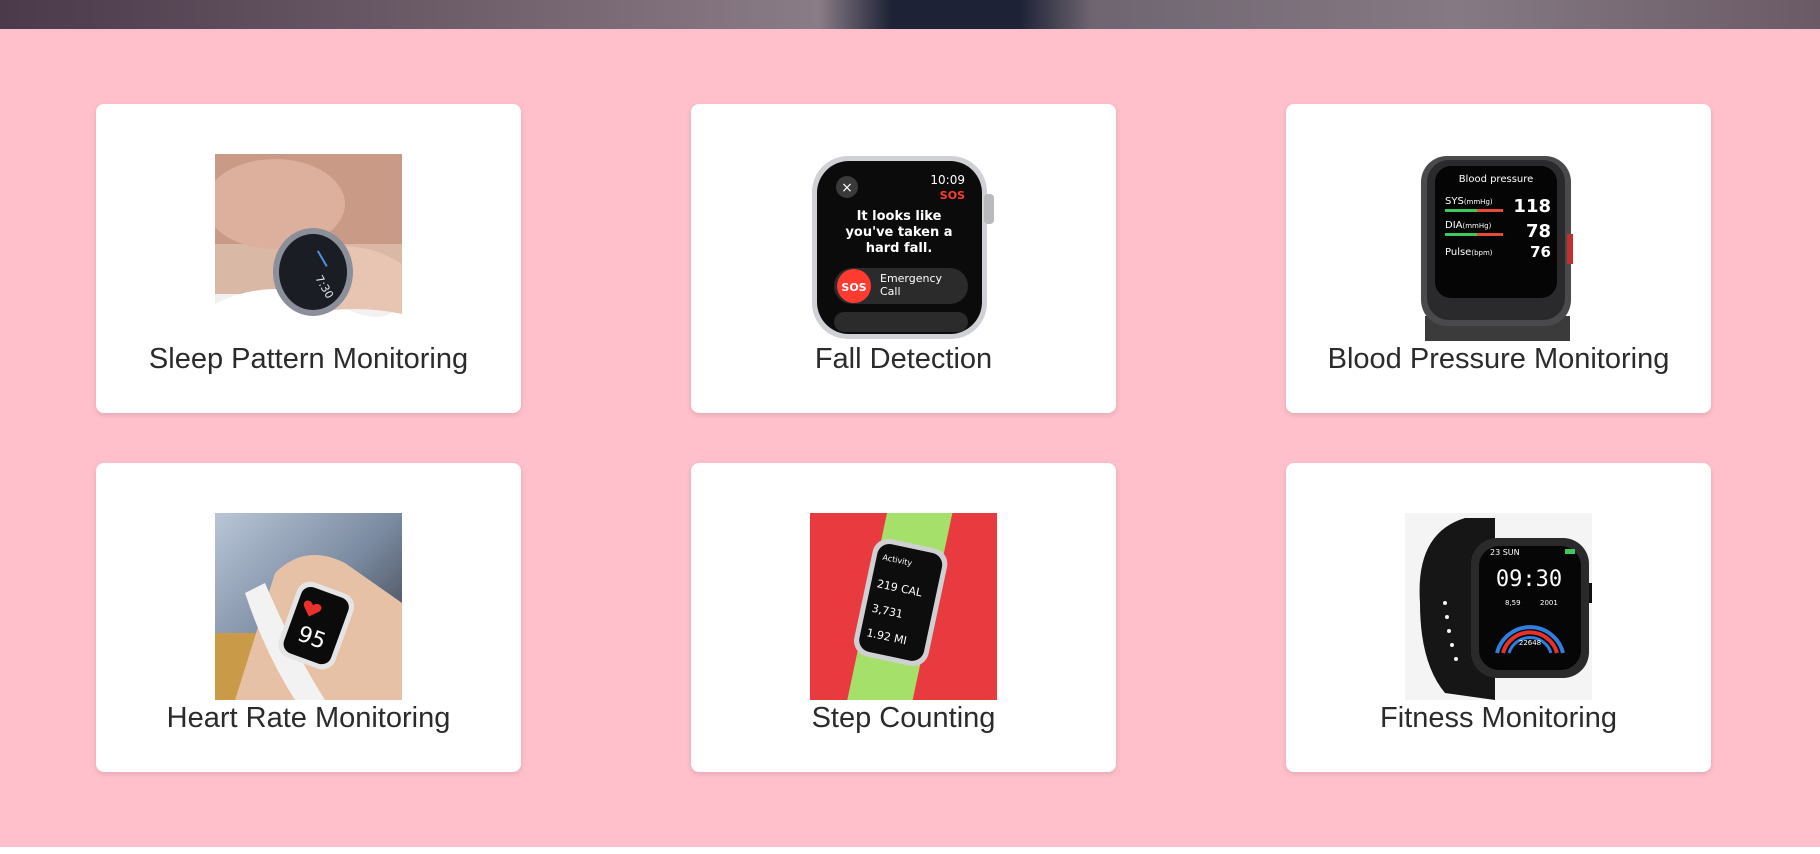 The image size is (1820, 854). What do you see at coordinates (308, 606) in the screenshot?
I see `heart-rate-watch-image: 95` at bounding box center [308, 606].